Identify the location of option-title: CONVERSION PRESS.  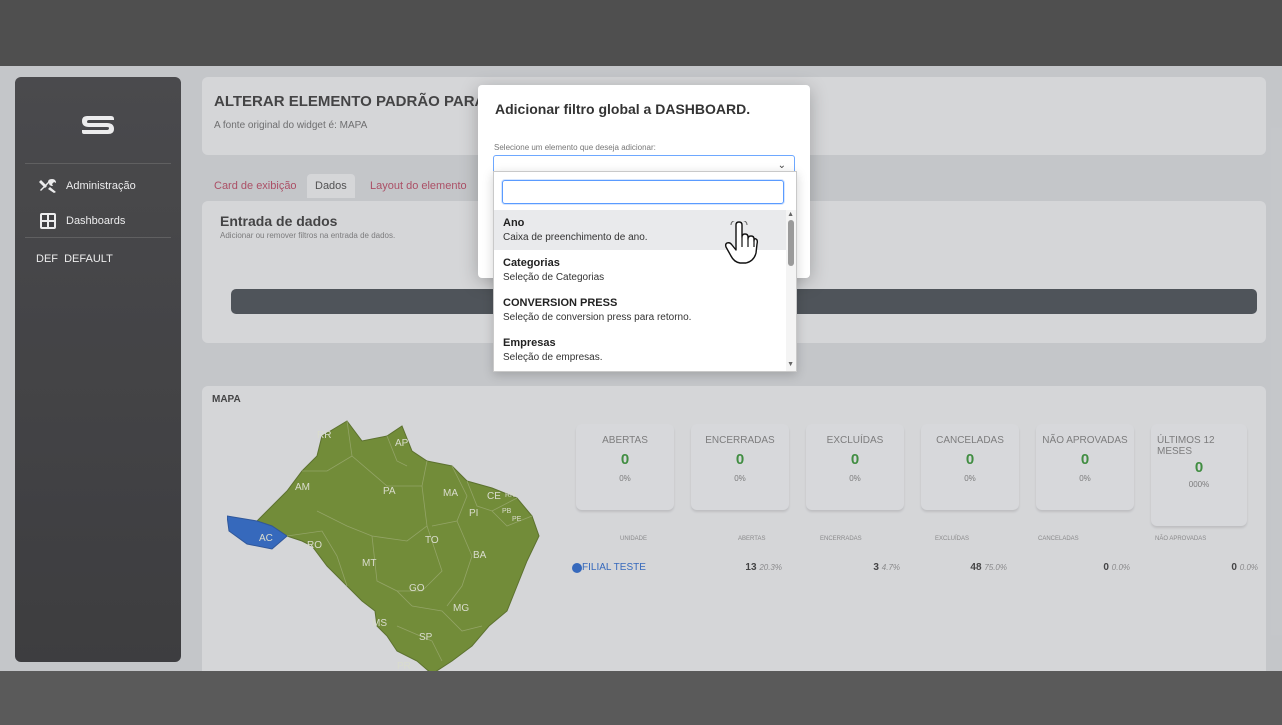
(560, 303).